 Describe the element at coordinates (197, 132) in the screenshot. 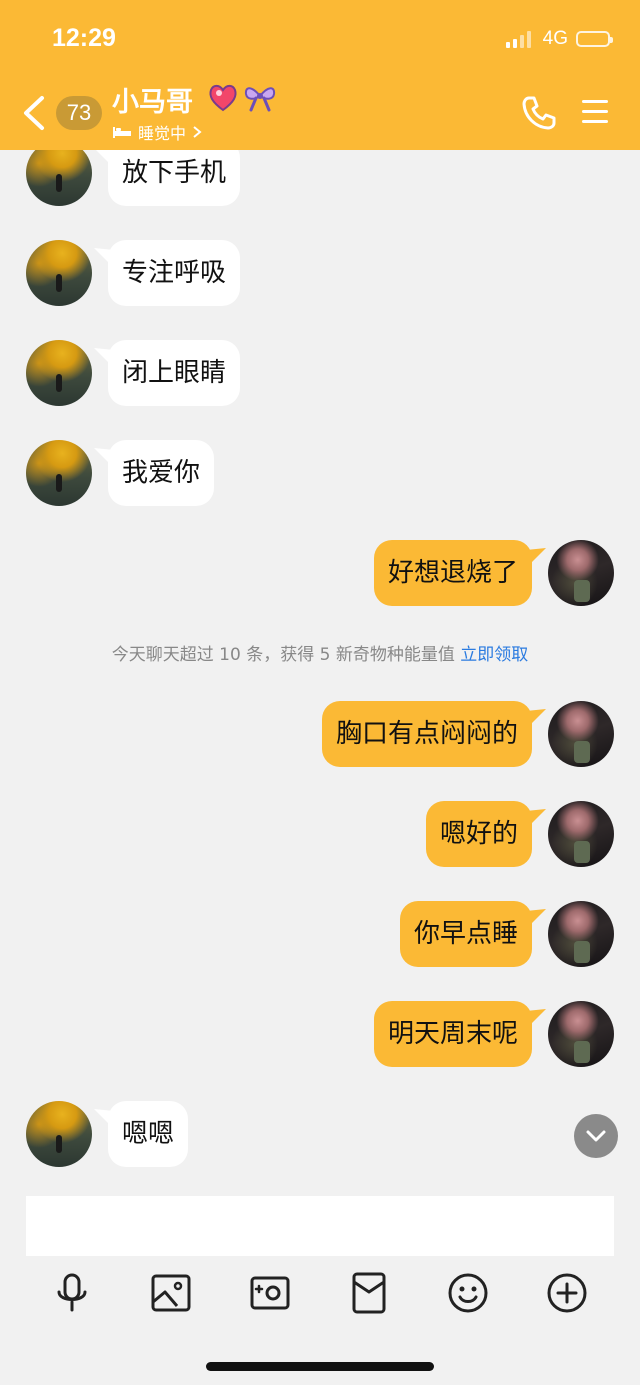

I see `chevron-right-icon` at that location.